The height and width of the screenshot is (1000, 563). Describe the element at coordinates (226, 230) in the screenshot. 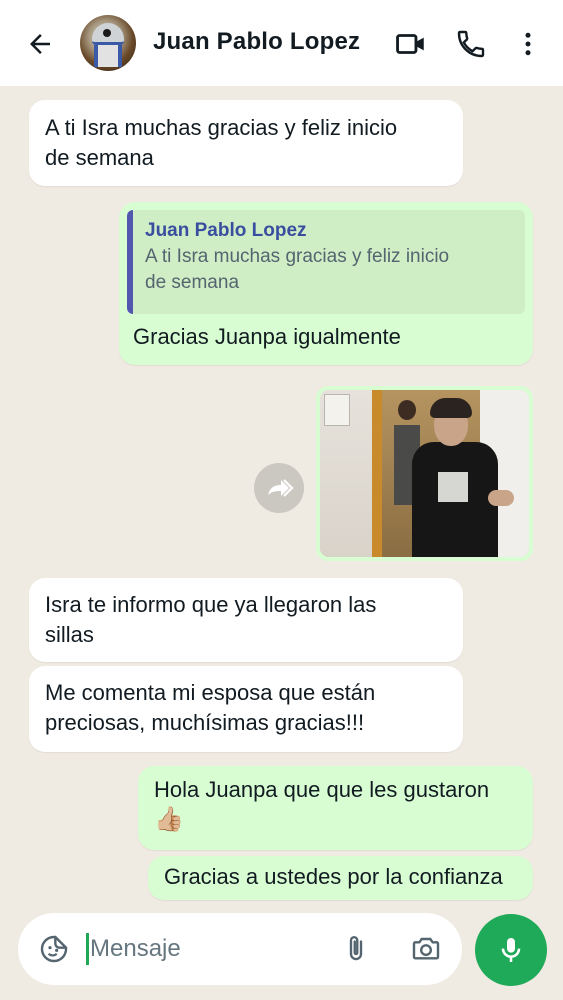

I see `quoted-author: Juan Pablo Lopez` at that location.